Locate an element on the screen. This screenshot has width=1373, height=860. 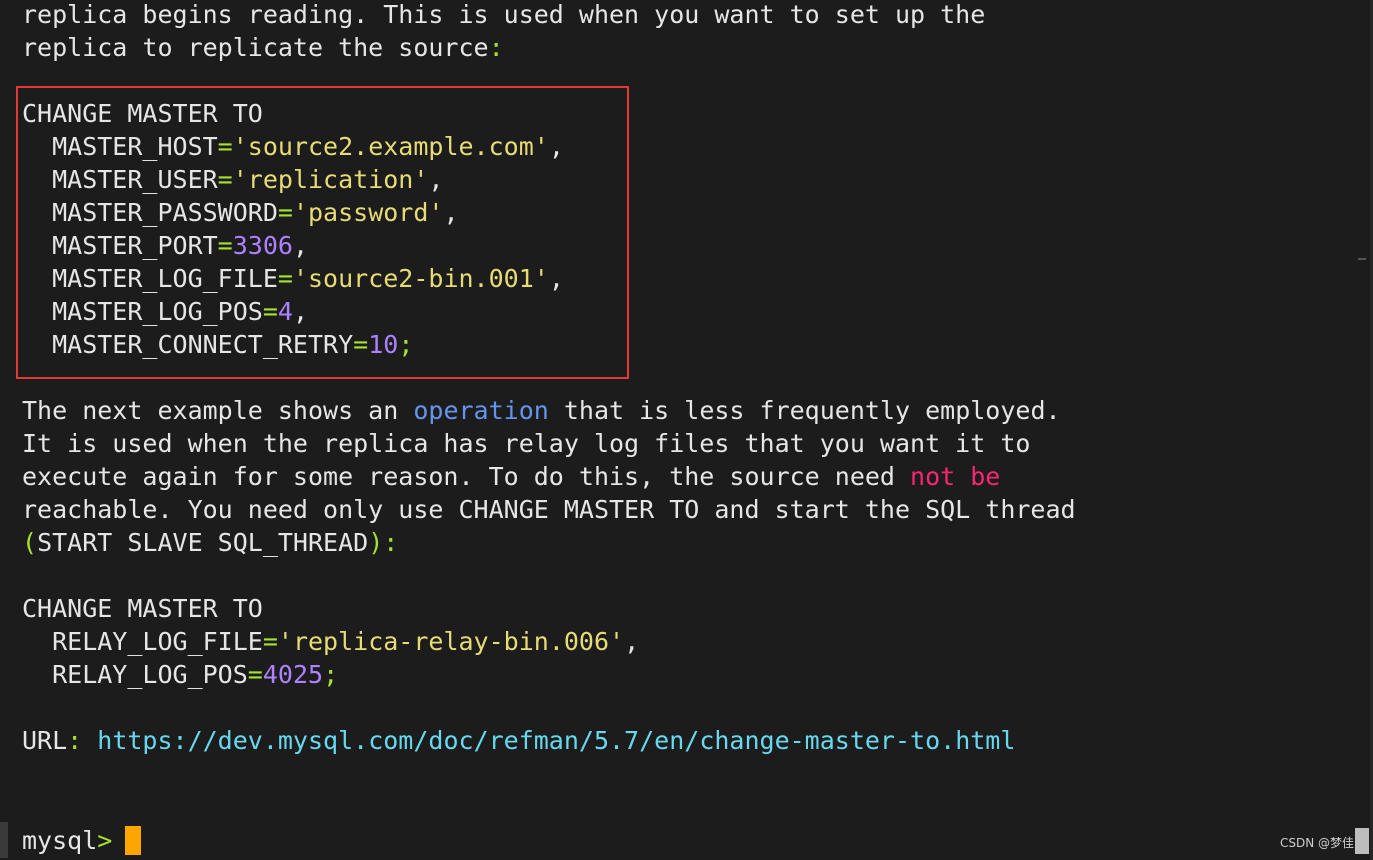
open-paren: ( is located at coordinates (30, 542).